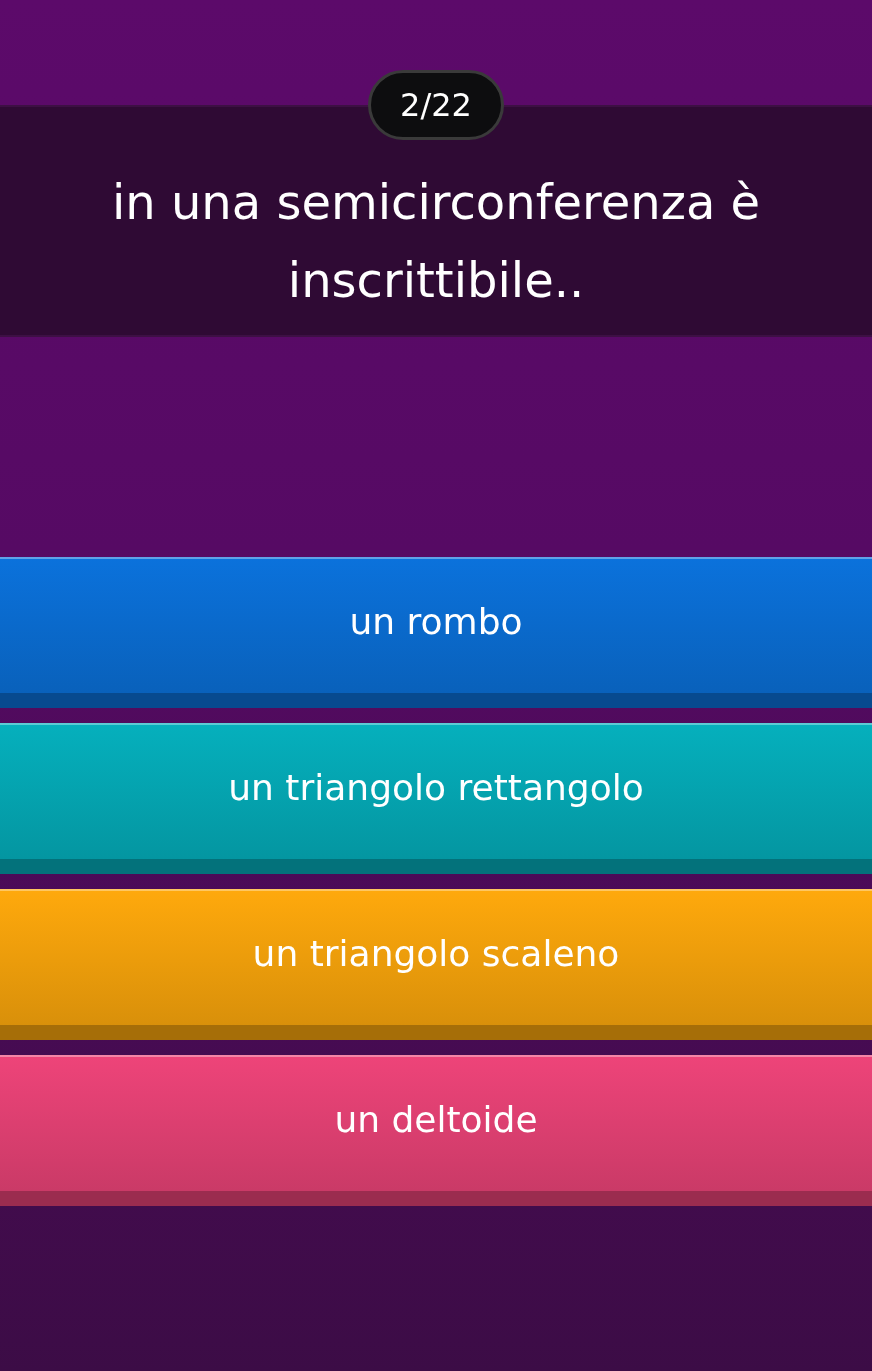 This screenshot has height=1371, width=872. Describe the element at coordinates (436, 798) in the screenshot. I see `answer-button: un triangolo rettangolo` at that location.